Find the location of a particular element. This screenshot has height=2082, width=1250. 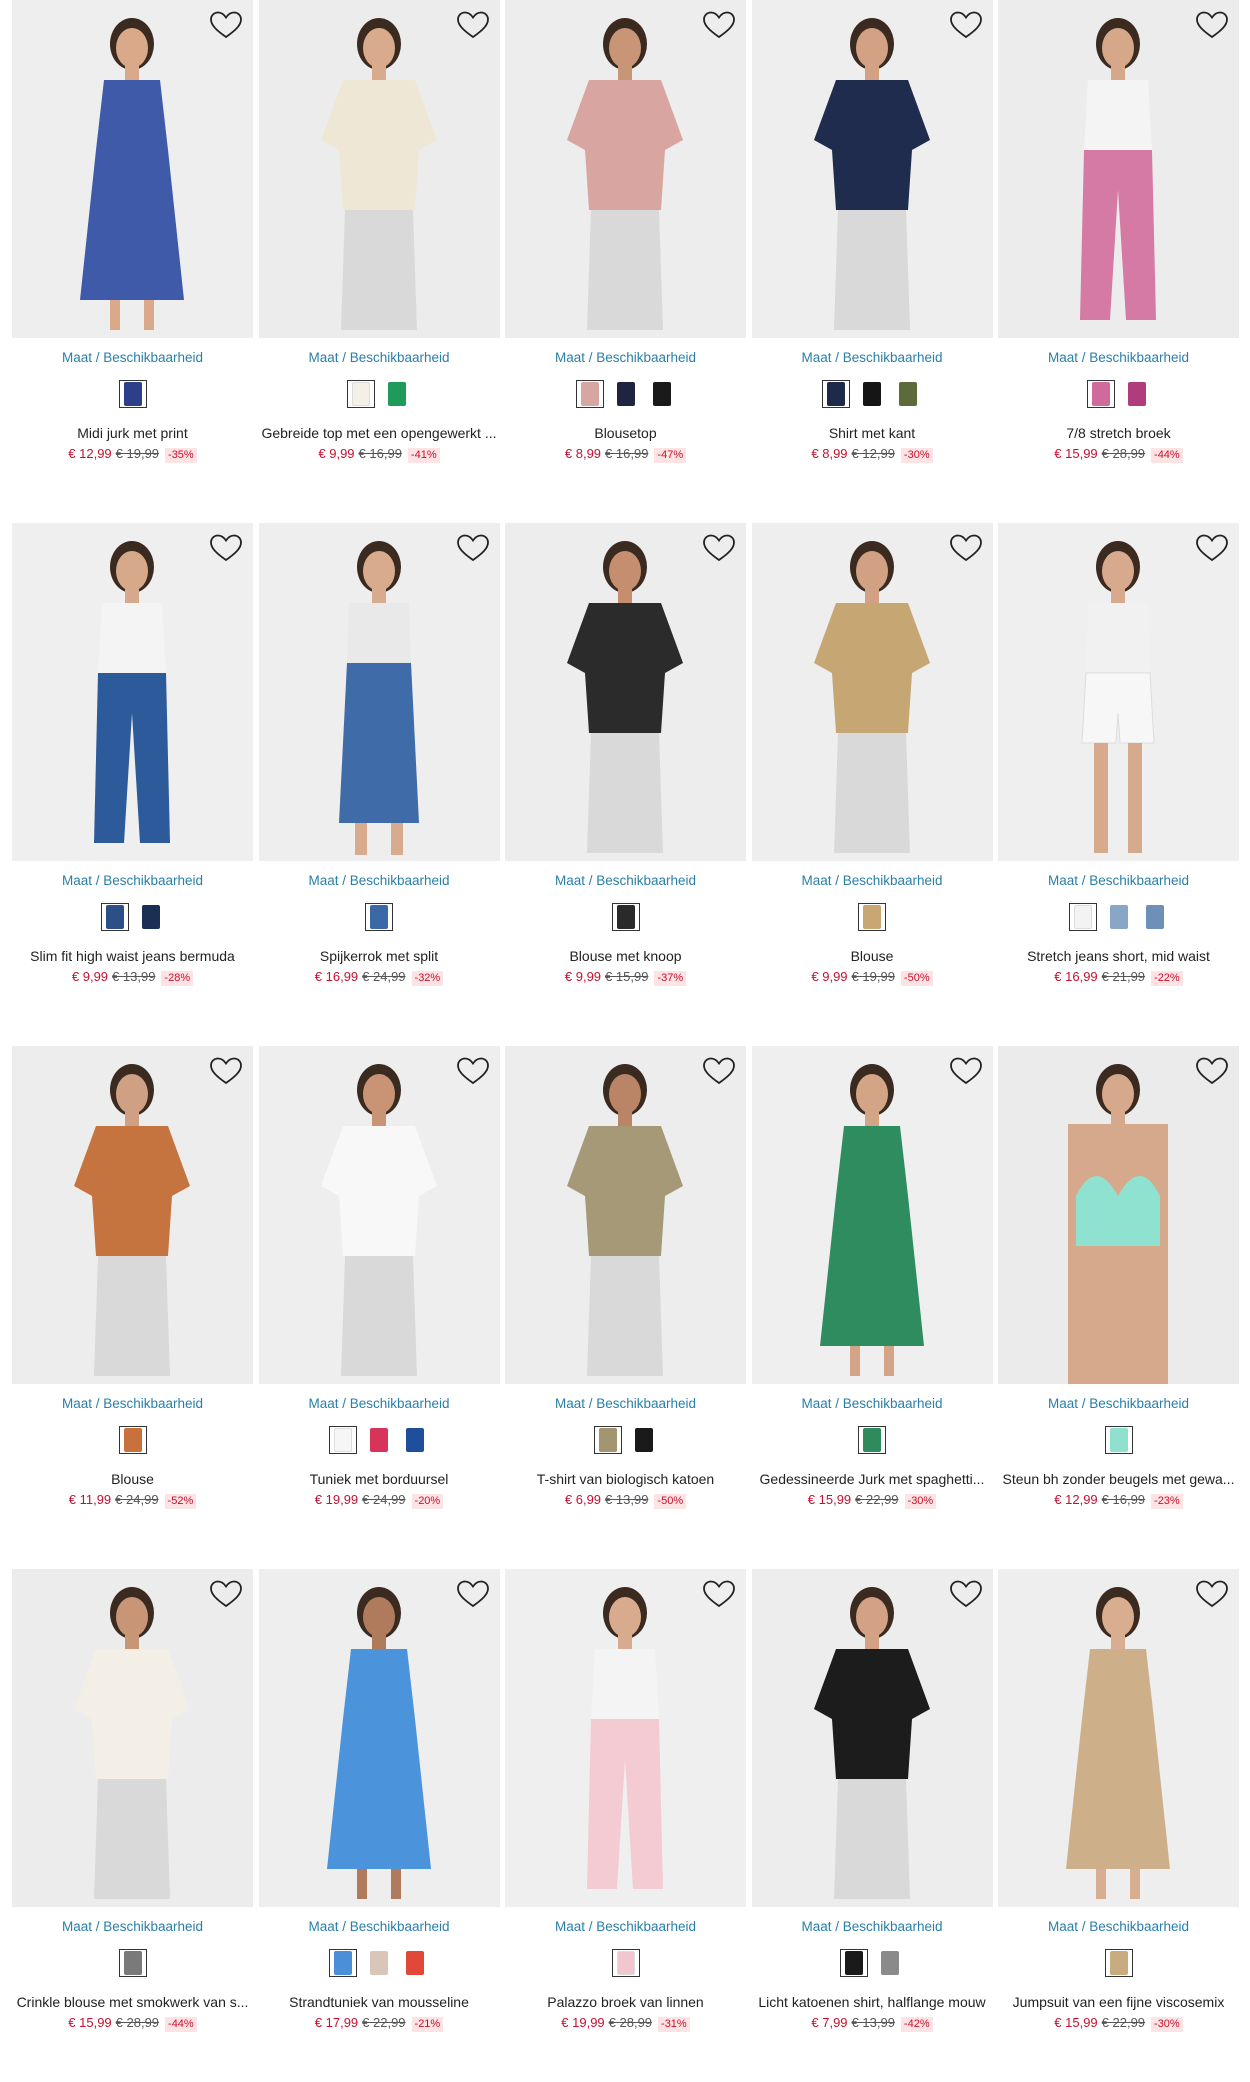

product-name: Jumpsuit van een fijne viscosemix is located at coordinates (1118, 2002).